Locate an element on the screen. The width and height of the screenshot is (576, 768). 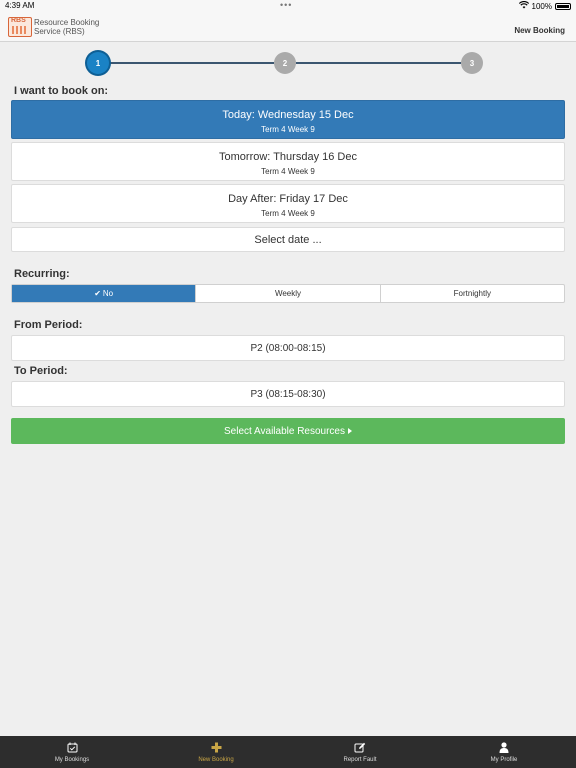
tab-report-fault: Report Fault is located at coordinates (360, 752).